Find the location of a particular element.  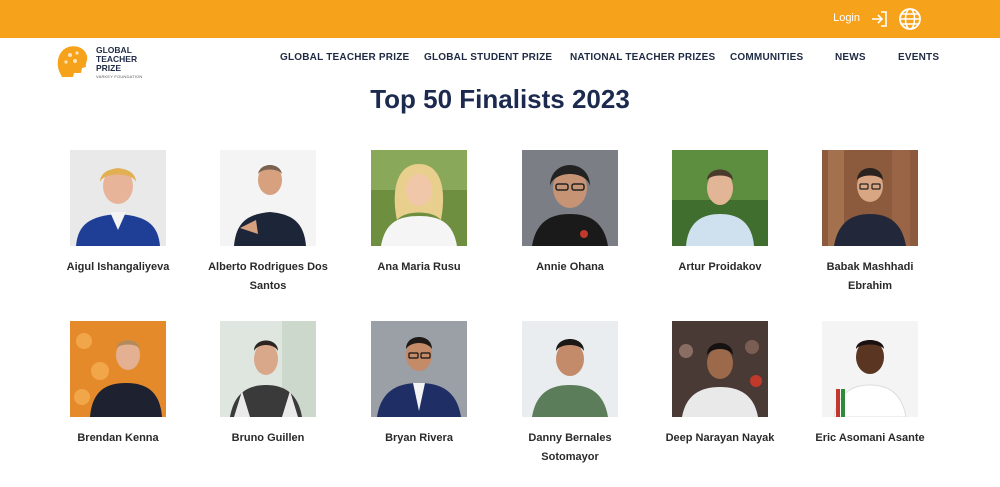

finalist-name: Bryan Rivera is located at coordinates (419, 438).